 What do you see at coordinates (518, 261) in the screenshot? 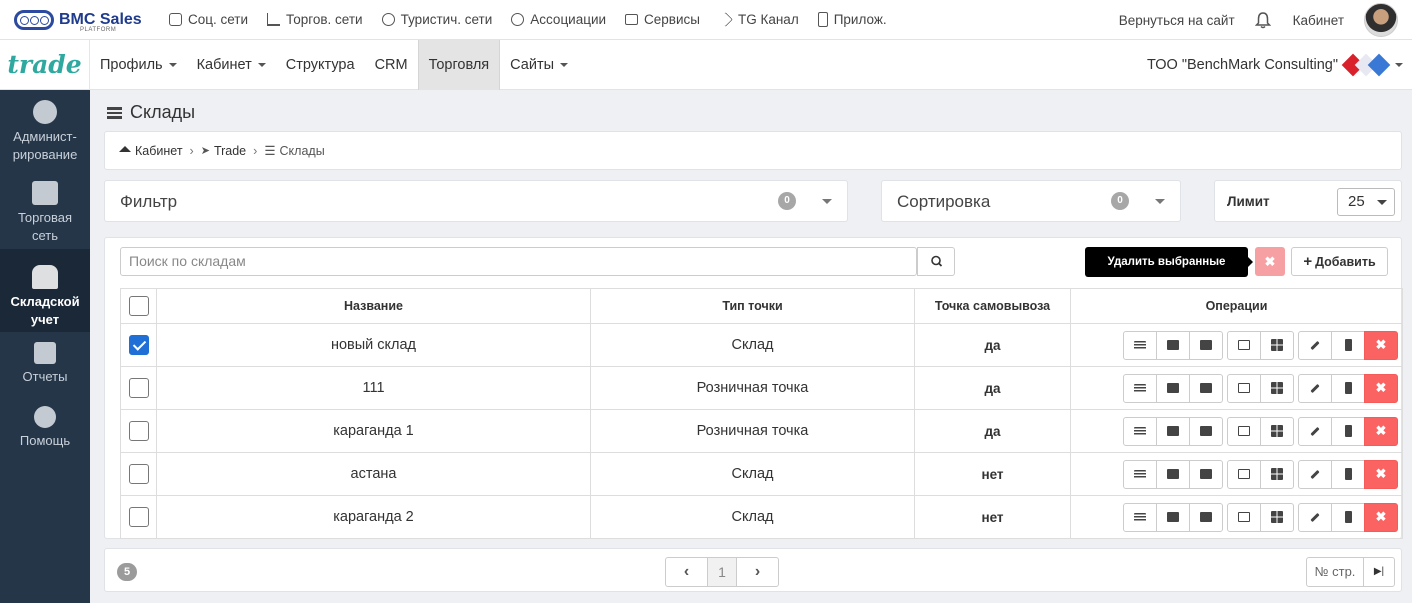
I see `search-input: Поиск по складам` at bounding box center [518, 261].